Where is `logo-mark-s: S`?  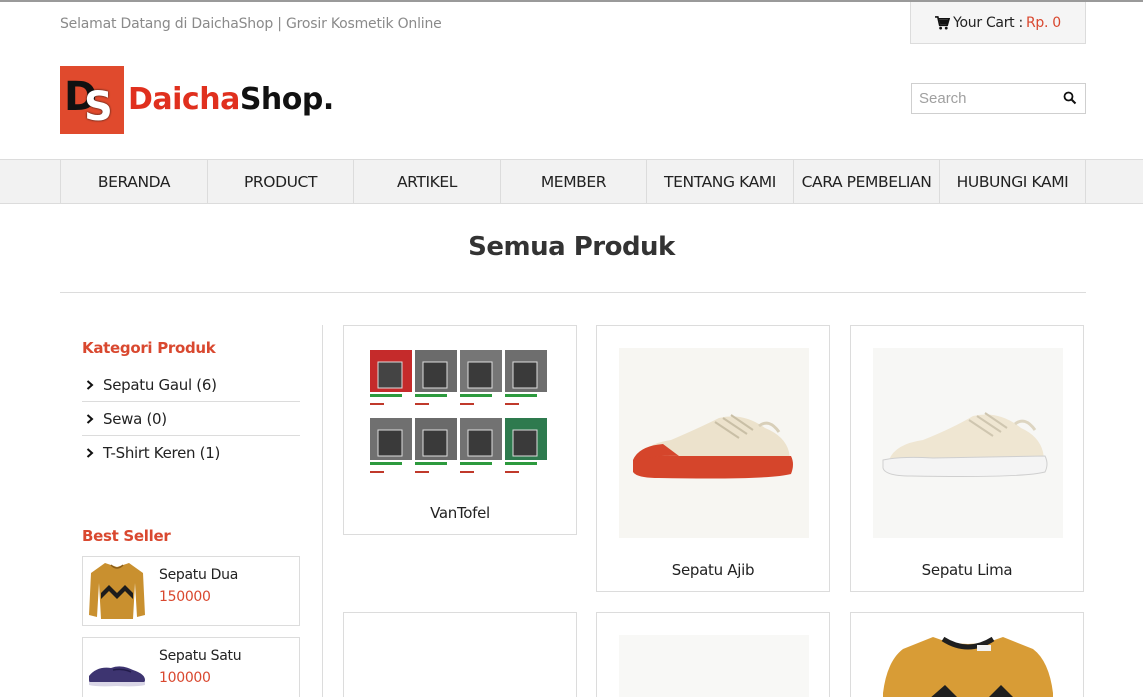
logo-mark-s: S is located at coordinates (98, 107).